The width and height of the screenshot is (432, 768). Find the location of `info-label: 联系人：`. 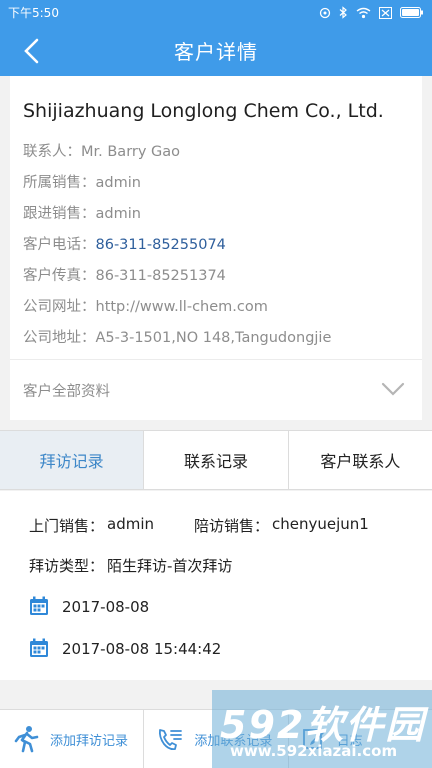

info-label: 联系人： is located at coordinates (52, 152).